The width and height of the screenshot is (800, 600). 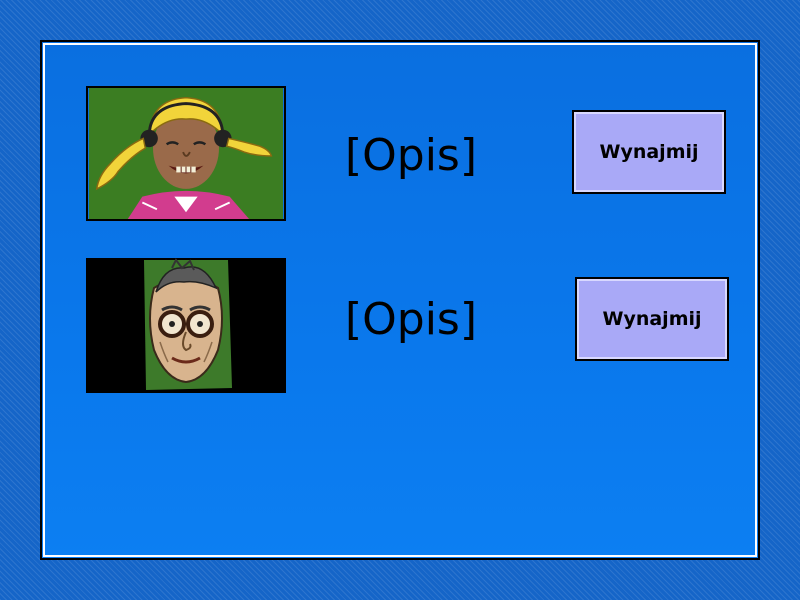 I want to click on rent-button-candidate-2: Wynajmij, so click(x=652, y=319).